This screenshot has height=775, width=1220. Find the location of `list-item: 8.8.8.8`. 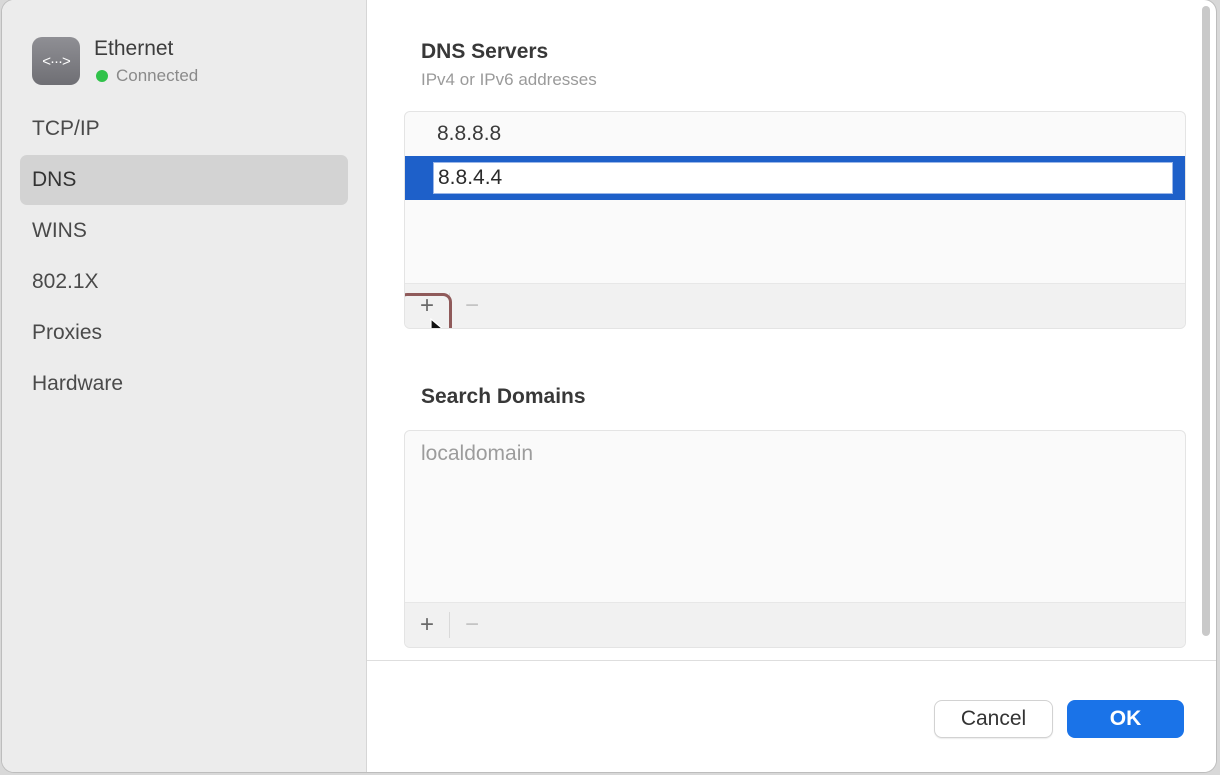

list-item: 8.8.8.8 is located at coordinates (795, 134).